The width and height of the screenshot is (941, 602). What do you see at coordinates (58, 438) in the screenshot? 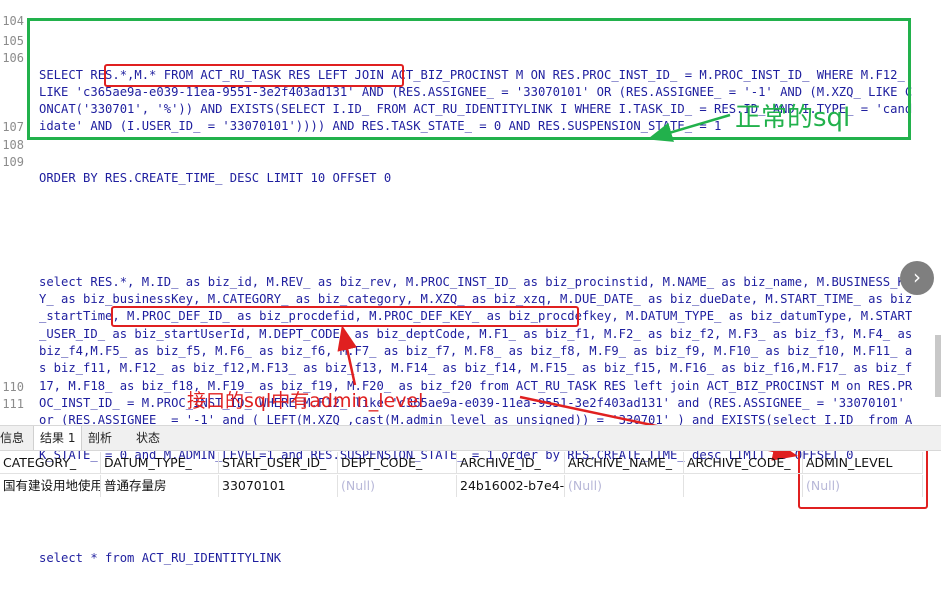
I see `tab-result-1: 结果 1` at bounding box center [58, 438].